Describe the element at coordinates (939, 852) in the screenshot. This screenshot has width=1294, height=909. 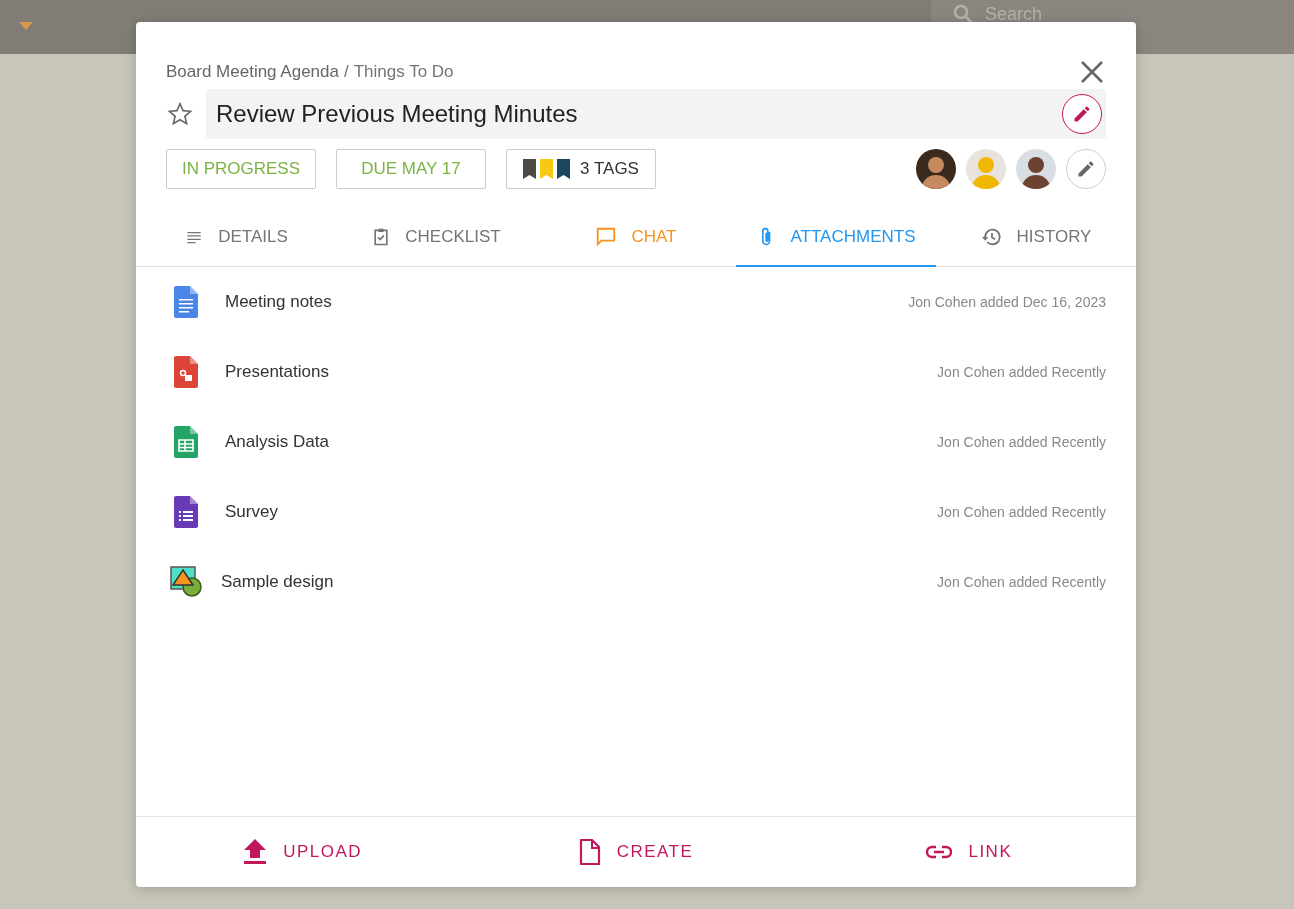
I see `link-icon` at that location.